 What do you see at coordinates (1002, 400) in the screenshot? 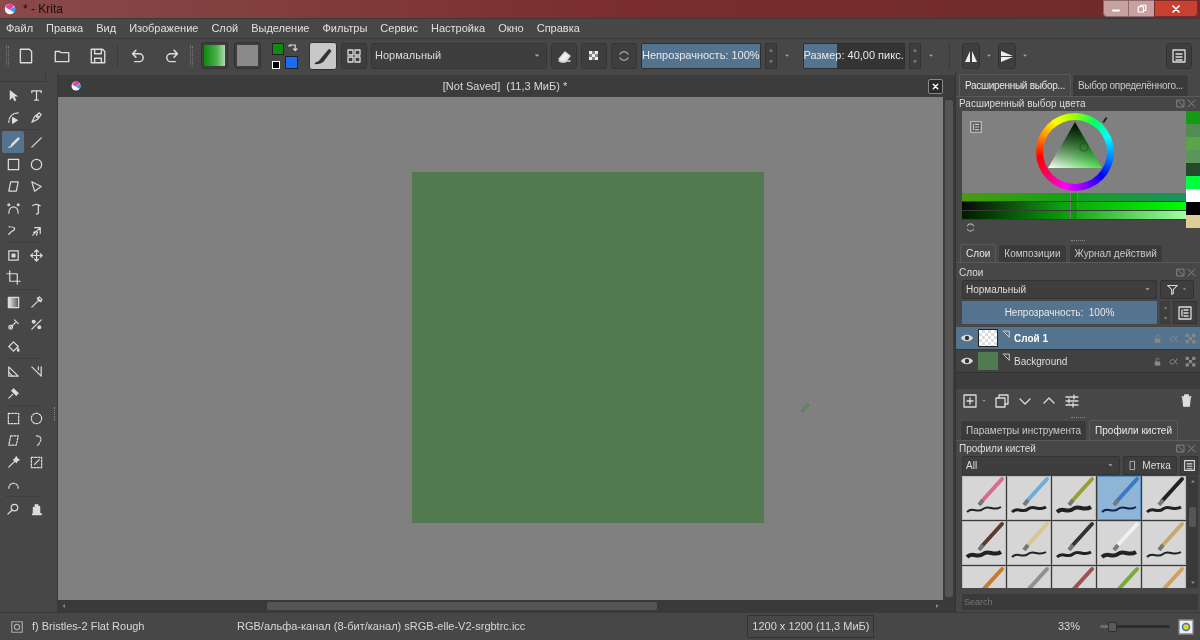
I see `duplicate-icon` at bounding box center [1002, 400].